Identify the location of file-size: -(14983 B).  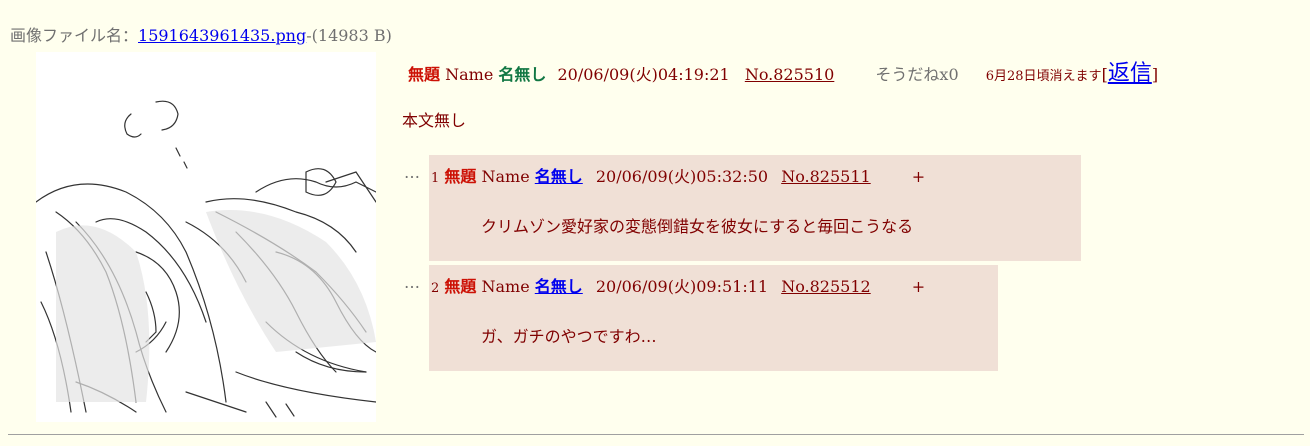
(349, 35).